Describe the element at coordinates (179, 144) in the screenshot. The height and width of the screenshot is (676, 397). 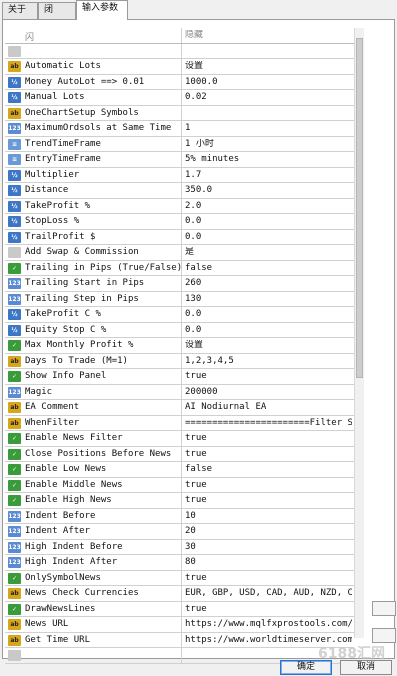
I see `table-row: ≡ TrendTimeFrame 1 小时` at that location.